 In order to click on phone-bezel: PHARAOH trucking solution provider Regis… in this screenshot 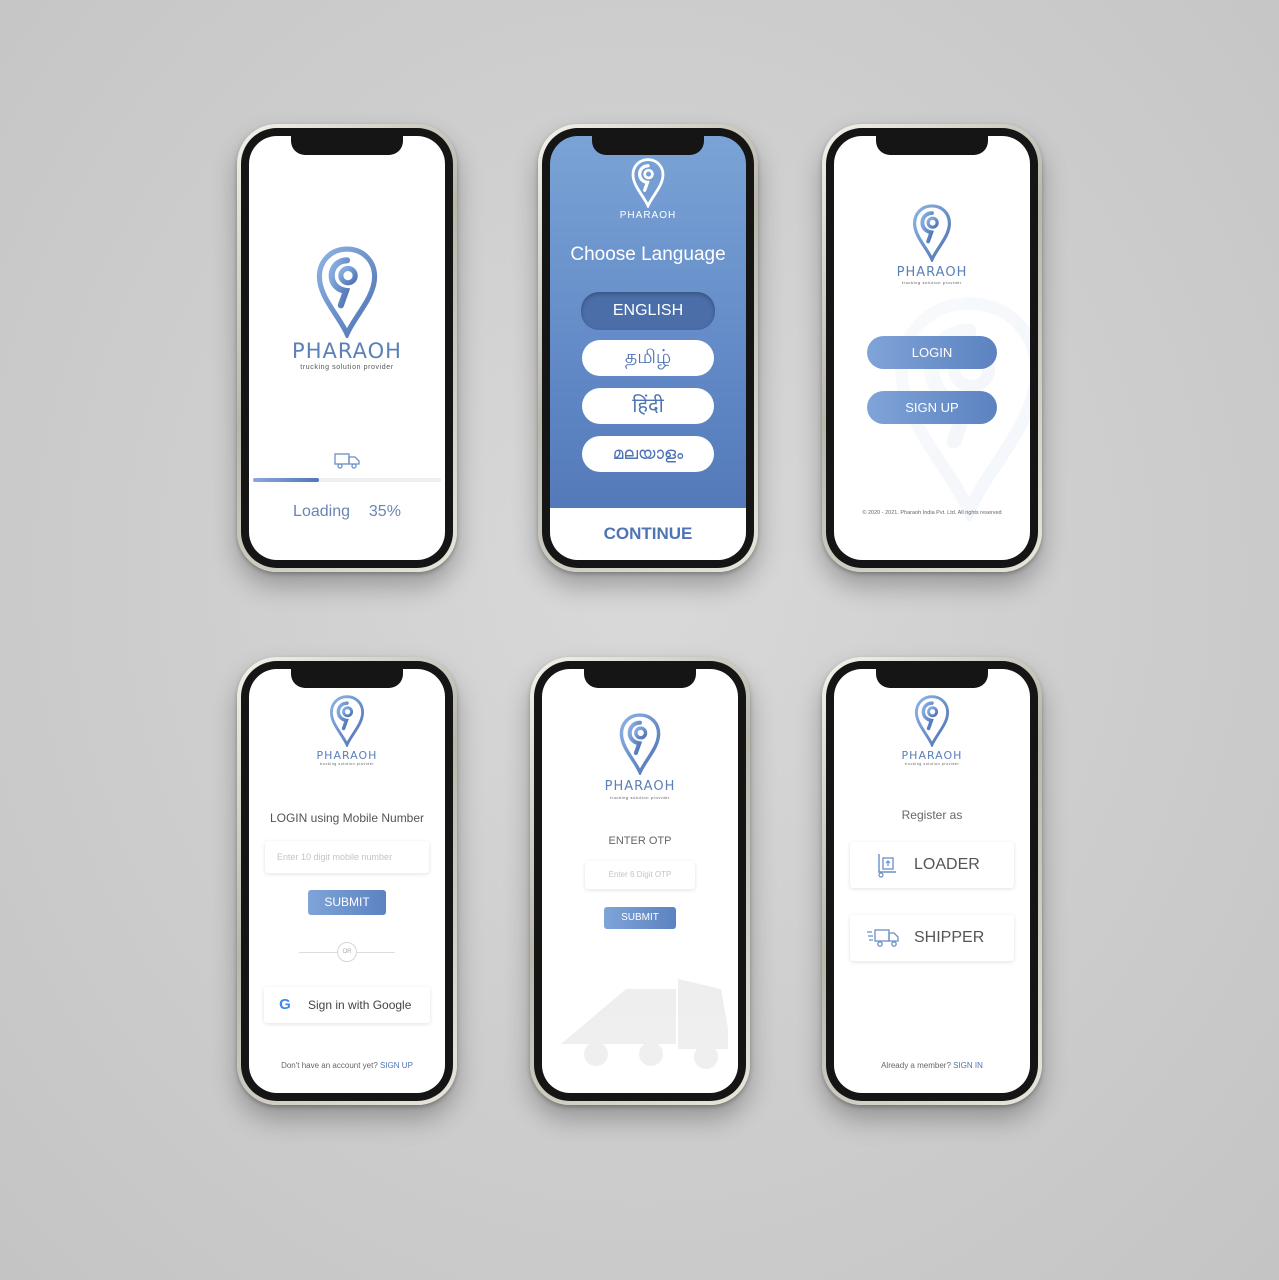, I will do `click(932, 881)`.